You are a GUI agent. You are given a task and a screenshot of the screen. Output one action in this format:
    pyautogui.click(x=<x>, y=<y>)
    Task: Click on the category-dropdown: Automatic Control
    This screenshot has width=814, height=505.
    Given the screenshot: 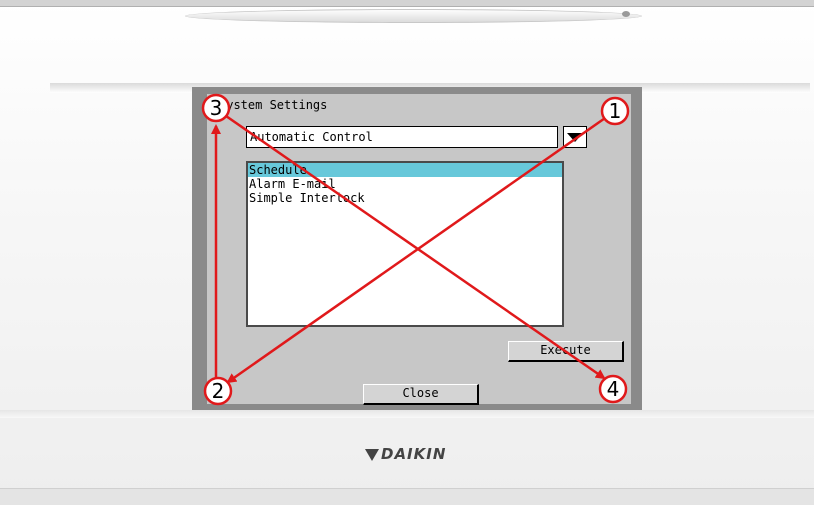 What is the action you would take?
    pyautogui.click(x=402, y=137)
    